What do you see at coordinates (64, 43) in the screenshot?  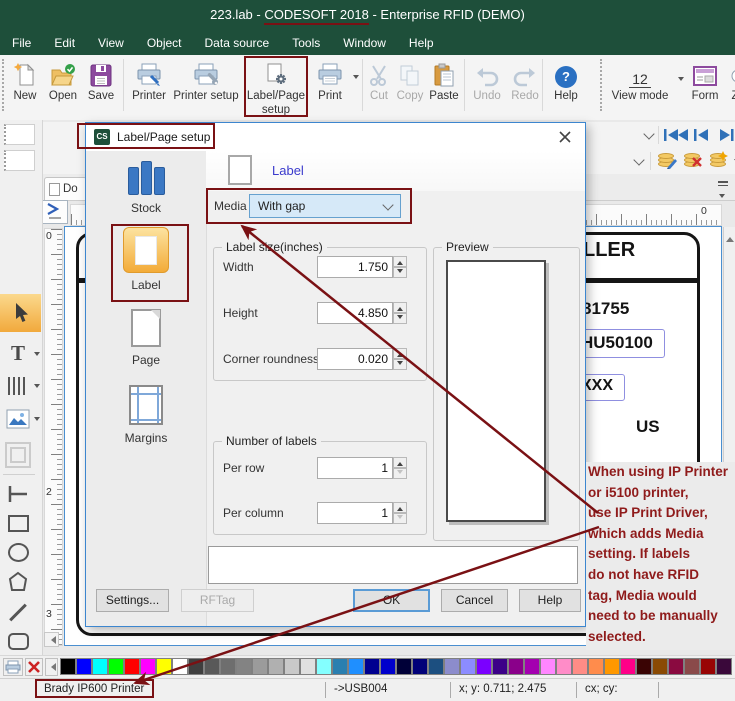 I see `menu-edit: Edit` at bounding box center [64, 43].